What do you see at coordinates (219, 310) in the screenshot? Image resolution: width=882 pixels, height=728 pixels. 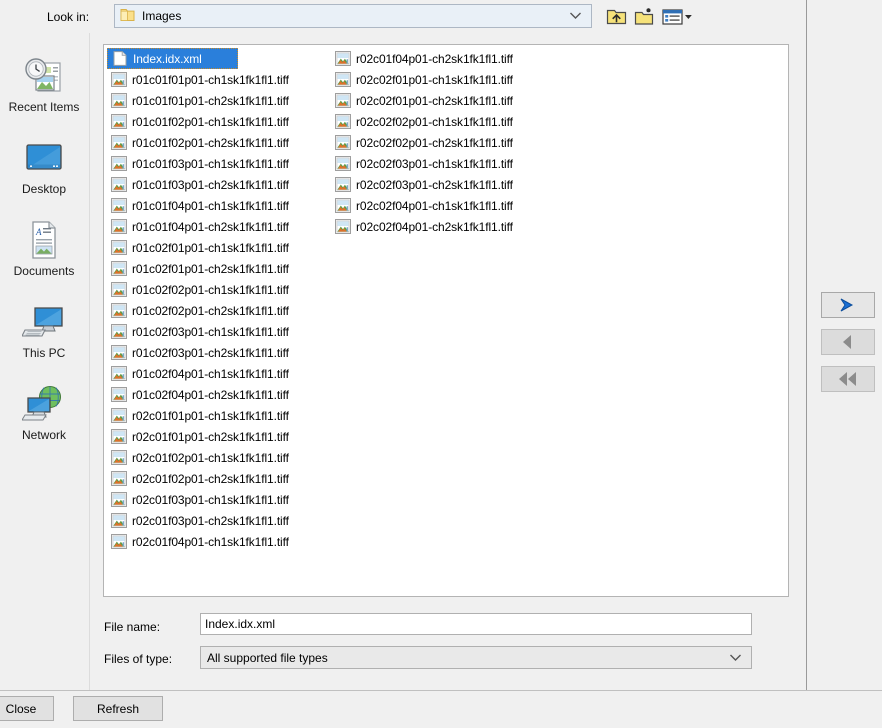 I see `file-list-item: r01c02f02p01-ch2sk1fk1fl1.tiff` at bounding box center [219, 310].